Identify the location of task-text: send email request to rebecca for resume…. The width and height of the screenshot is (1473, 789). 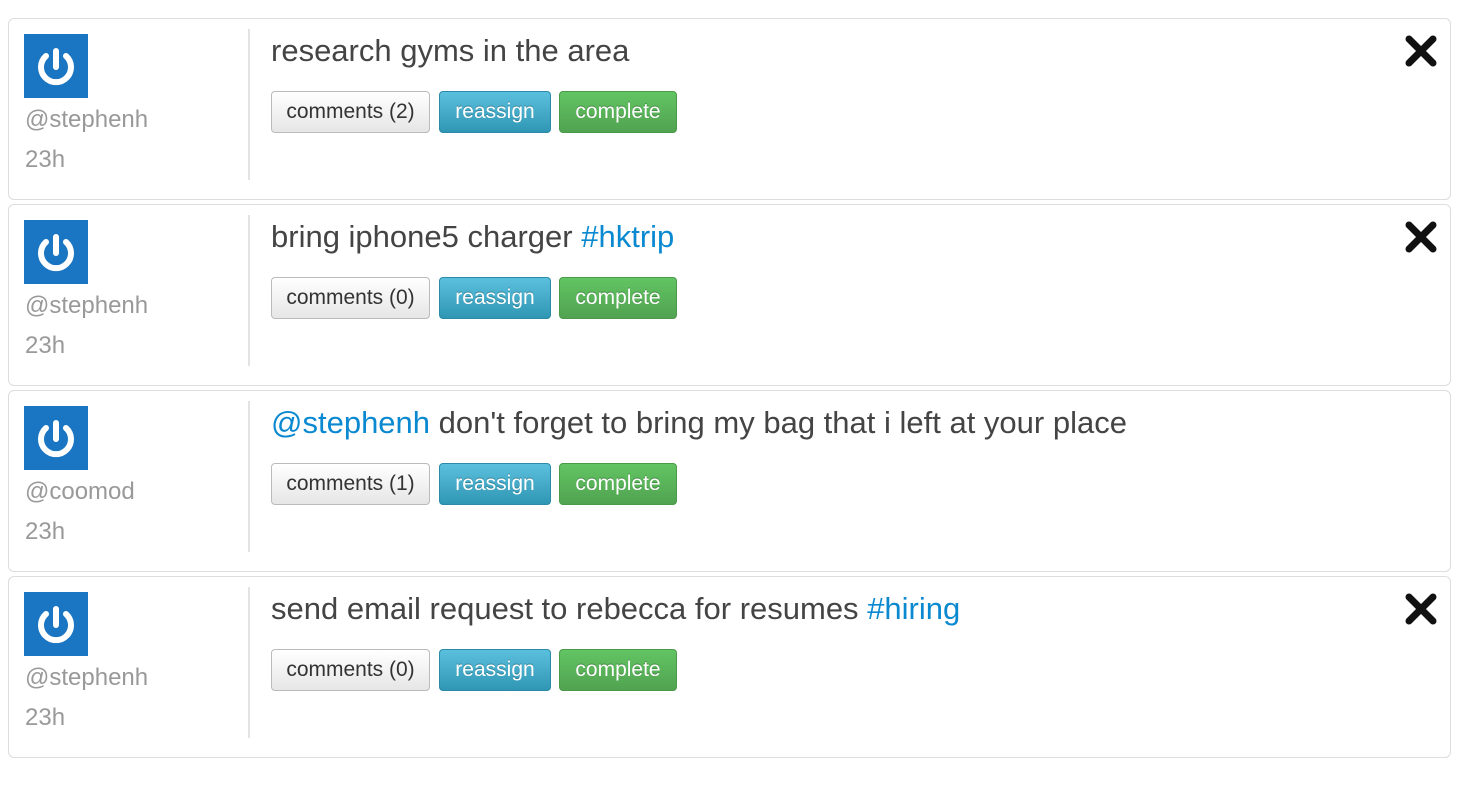
(615, 609).